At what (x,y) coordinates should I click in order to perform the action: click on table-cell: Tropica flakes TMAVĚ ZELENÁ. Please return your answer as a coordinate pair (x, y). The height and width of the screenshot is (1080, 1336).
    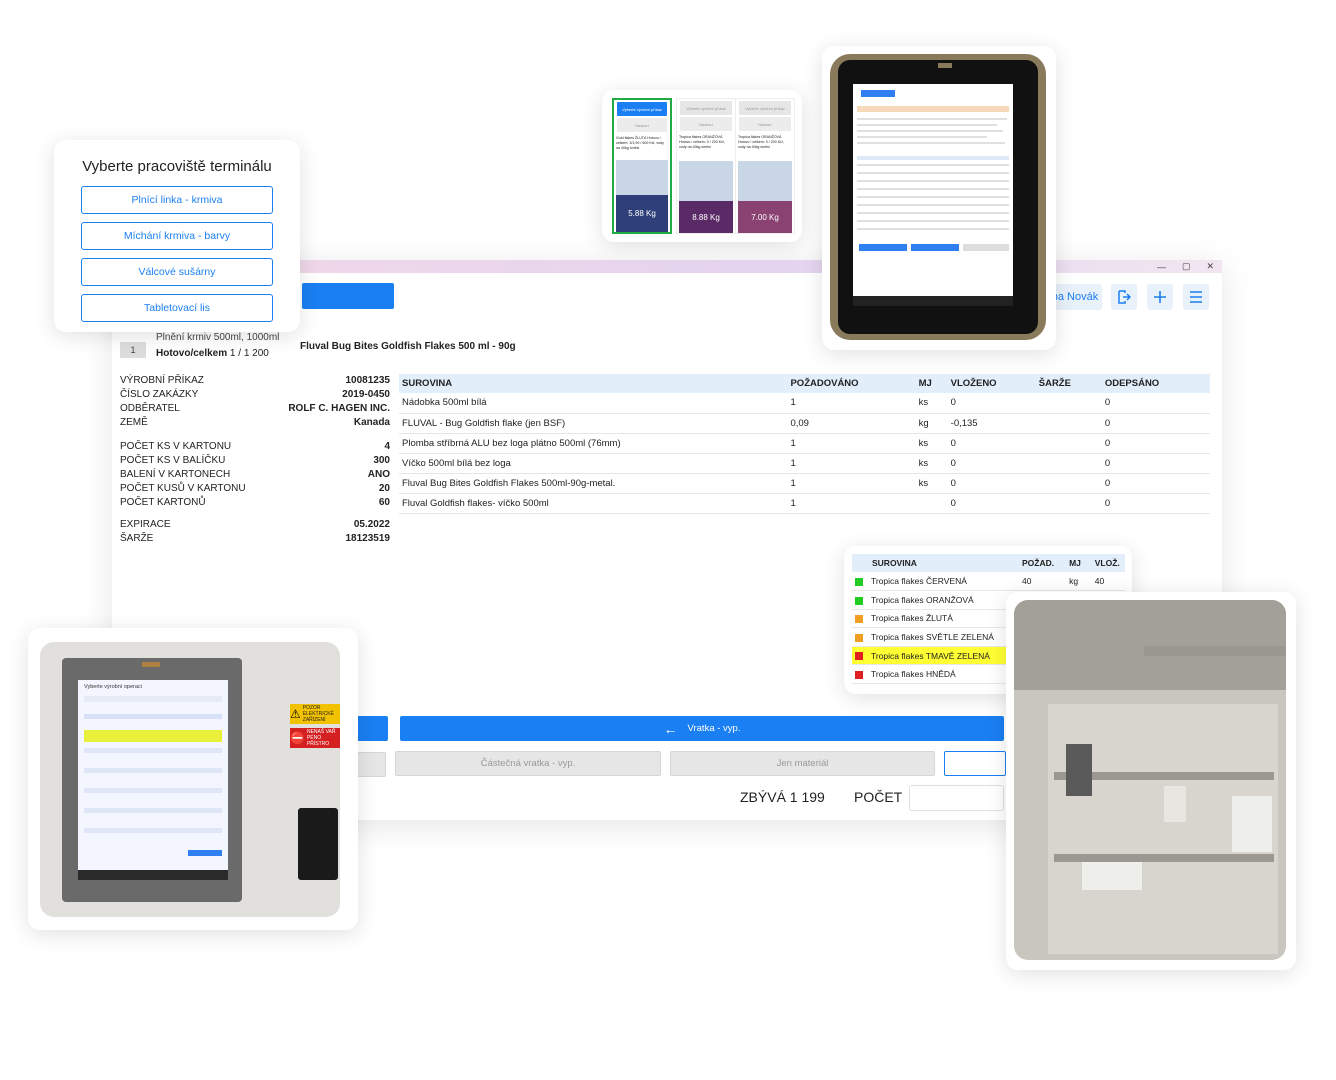
    Looking at the image, I should click on (935, 656).